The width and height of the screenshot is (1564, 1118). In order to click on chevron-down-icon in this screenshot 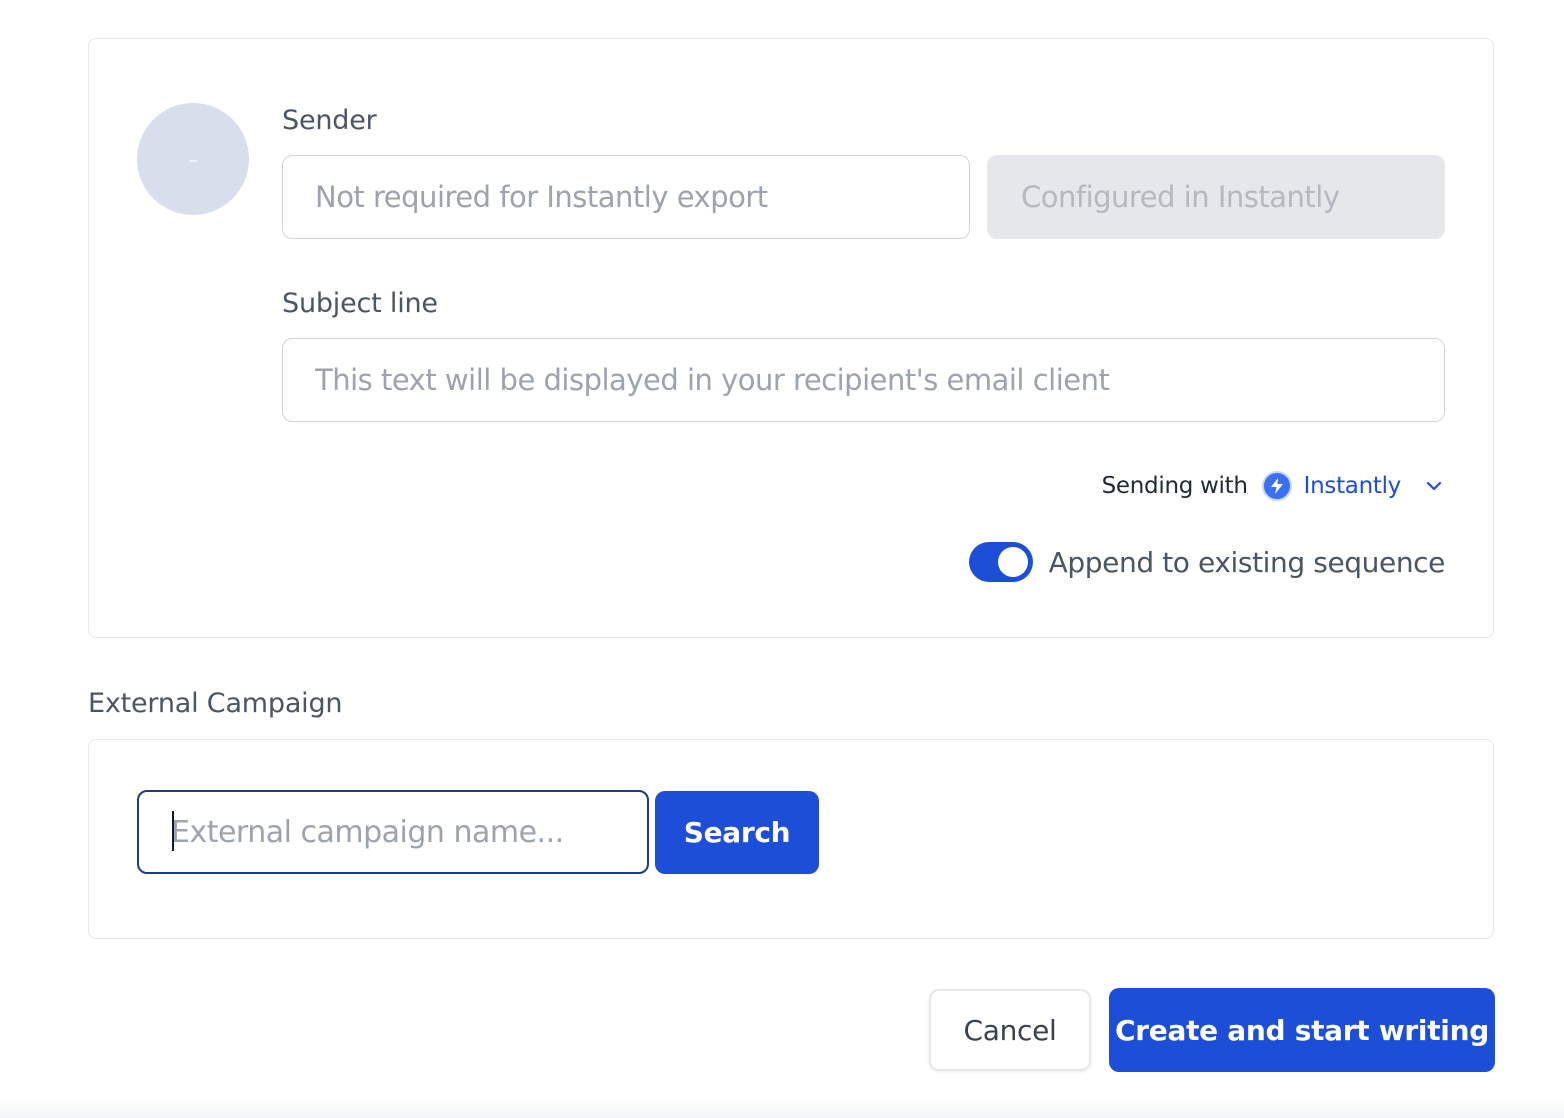, I will do `click(1434, 486)`.